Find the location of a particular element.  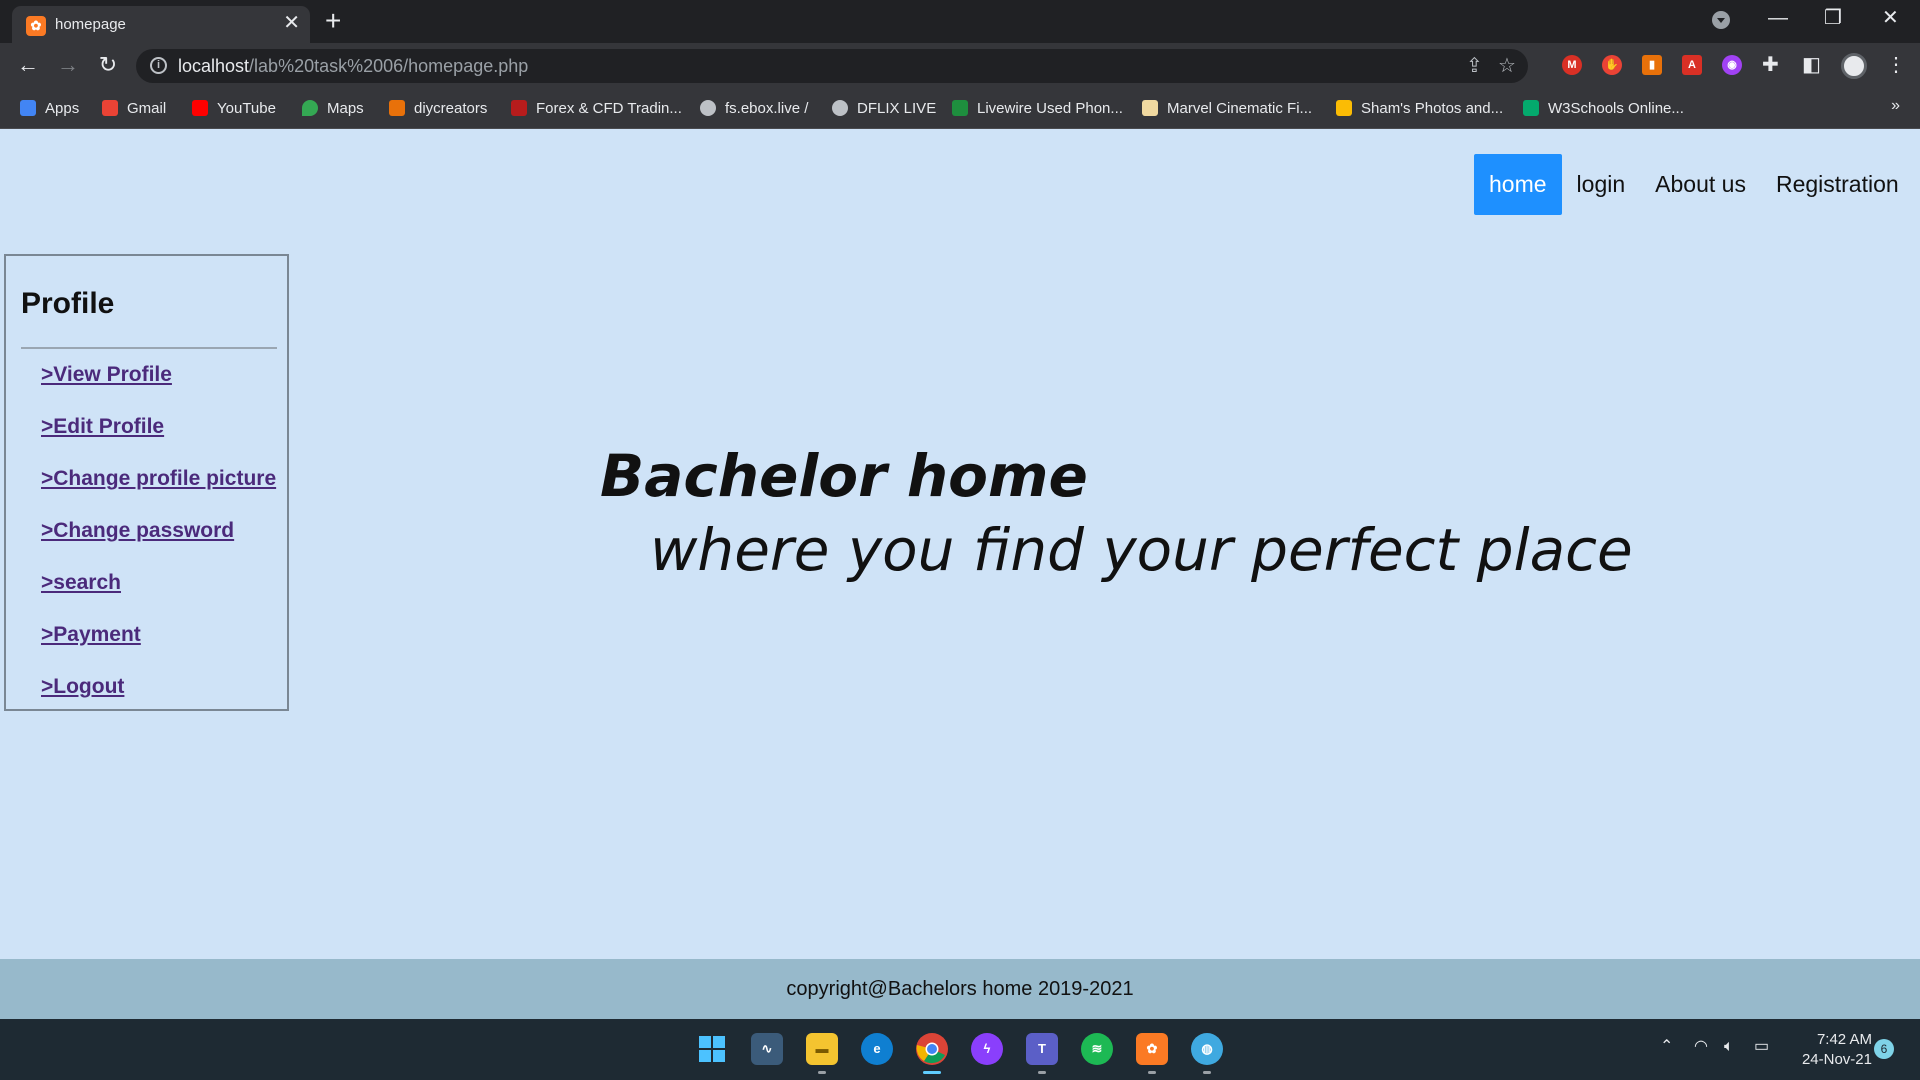

nav-home-link: home is located at coordinates (1518, 184).